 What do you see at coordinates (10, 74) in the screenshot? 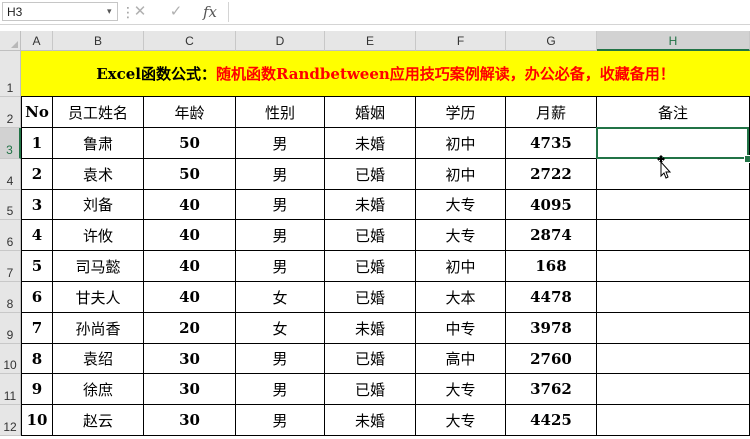
I see `row-header-1: 1` at bounding box center [10, 74].